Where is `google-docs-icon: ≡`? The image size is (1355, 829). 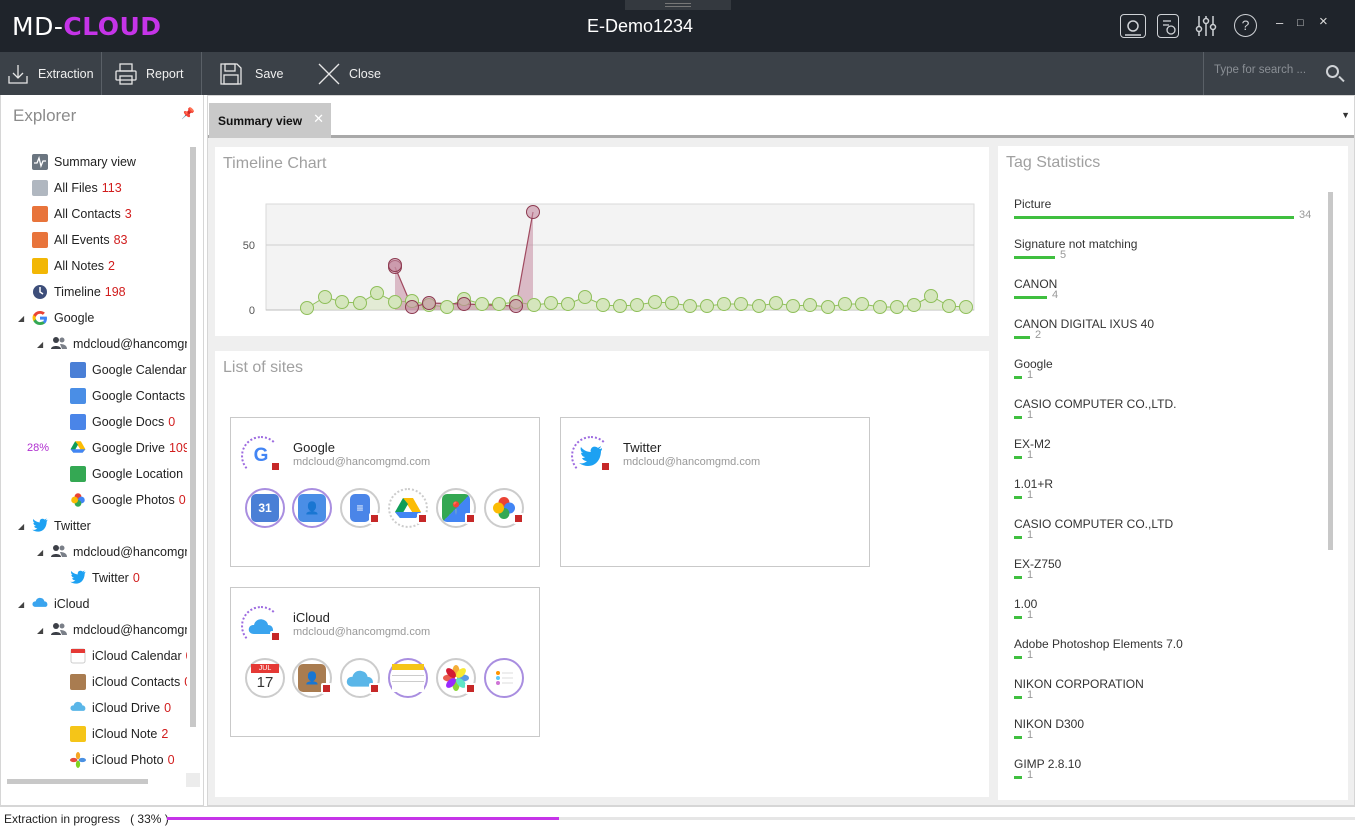
google-docs-icon: ≡ is located at coordinates (360, 508).